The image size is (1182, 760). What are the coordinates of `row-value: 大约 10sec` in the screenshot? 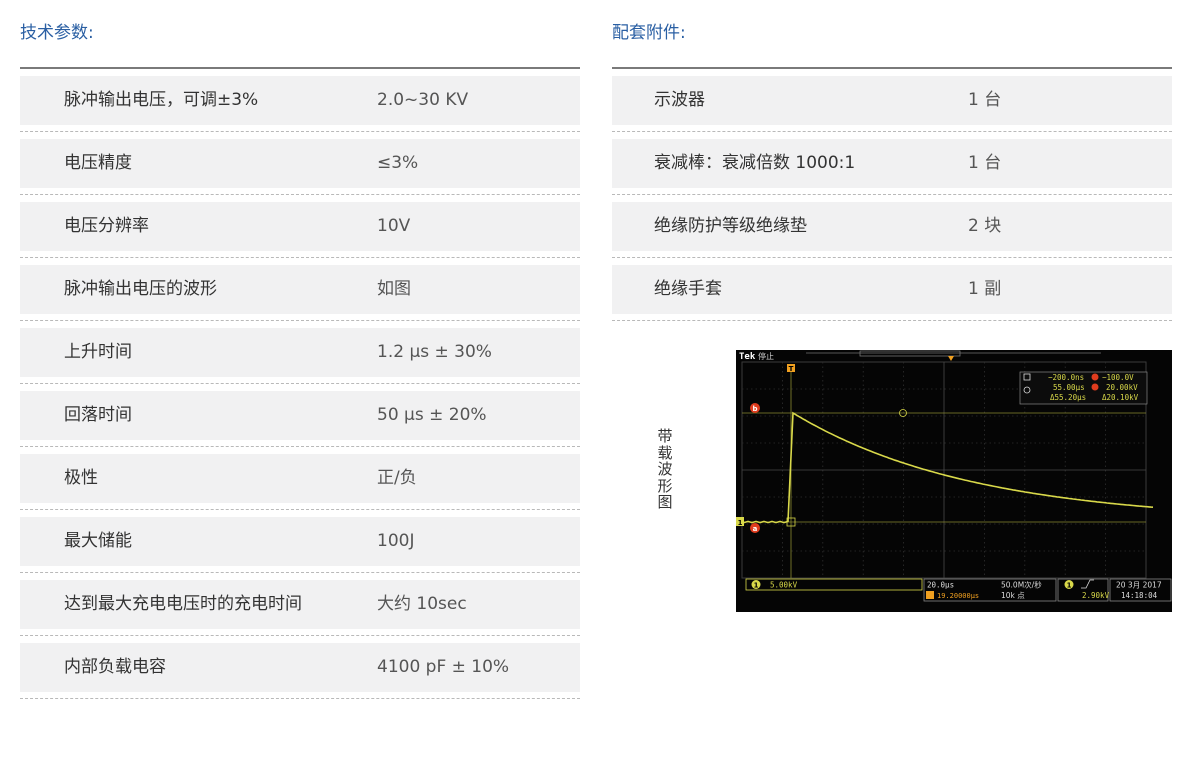 It's located at (422, 604).